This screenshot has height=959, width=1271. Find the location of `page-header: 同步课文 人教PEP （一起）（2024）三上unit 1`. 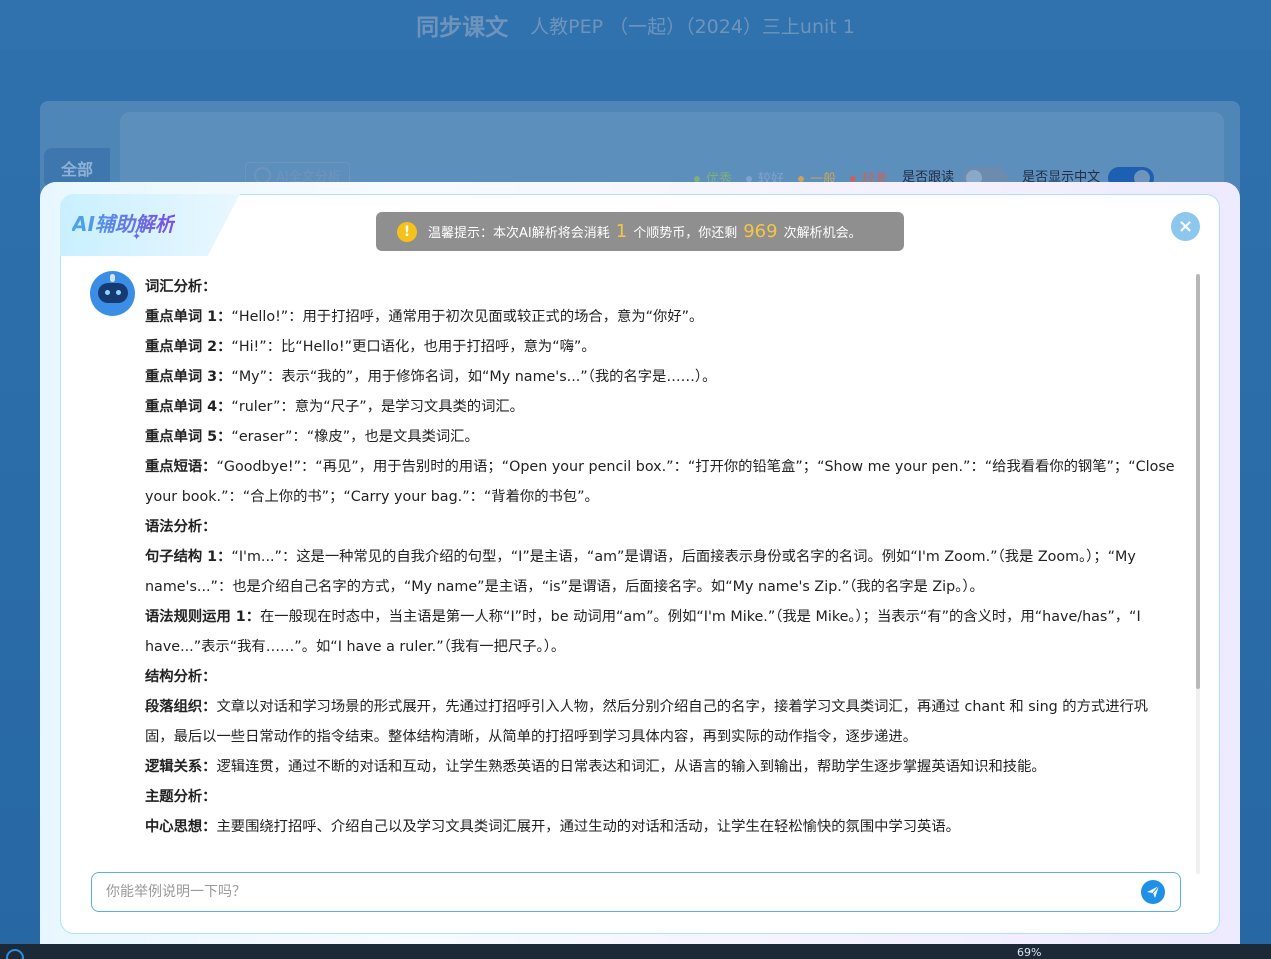

page-header: 同步课文 人教PEP （一起）（2024）三上unit 1 is located at coordinates (635, 25).